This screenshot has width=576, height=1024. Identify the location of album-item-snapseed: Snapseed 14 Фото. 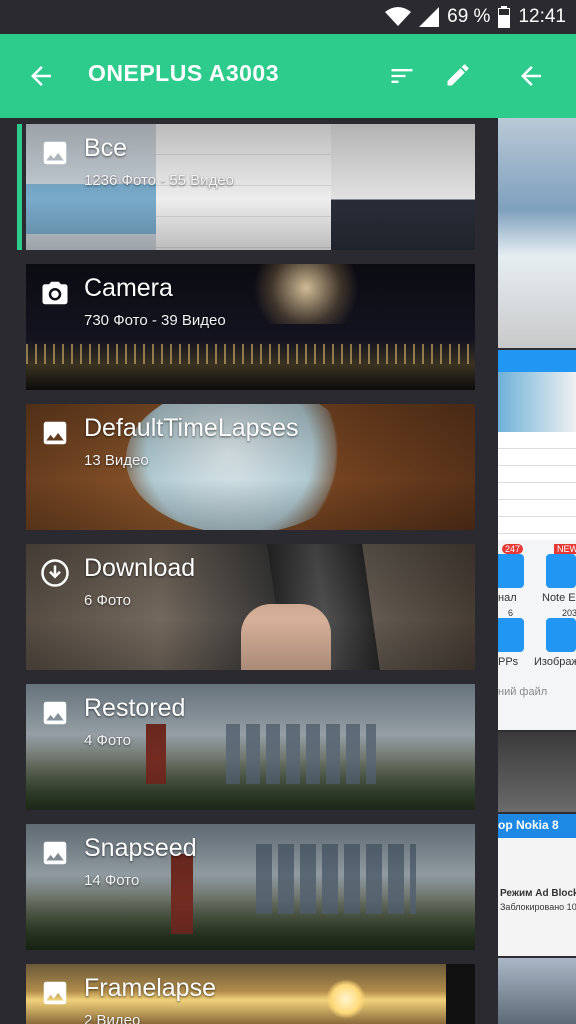
(250, 887).